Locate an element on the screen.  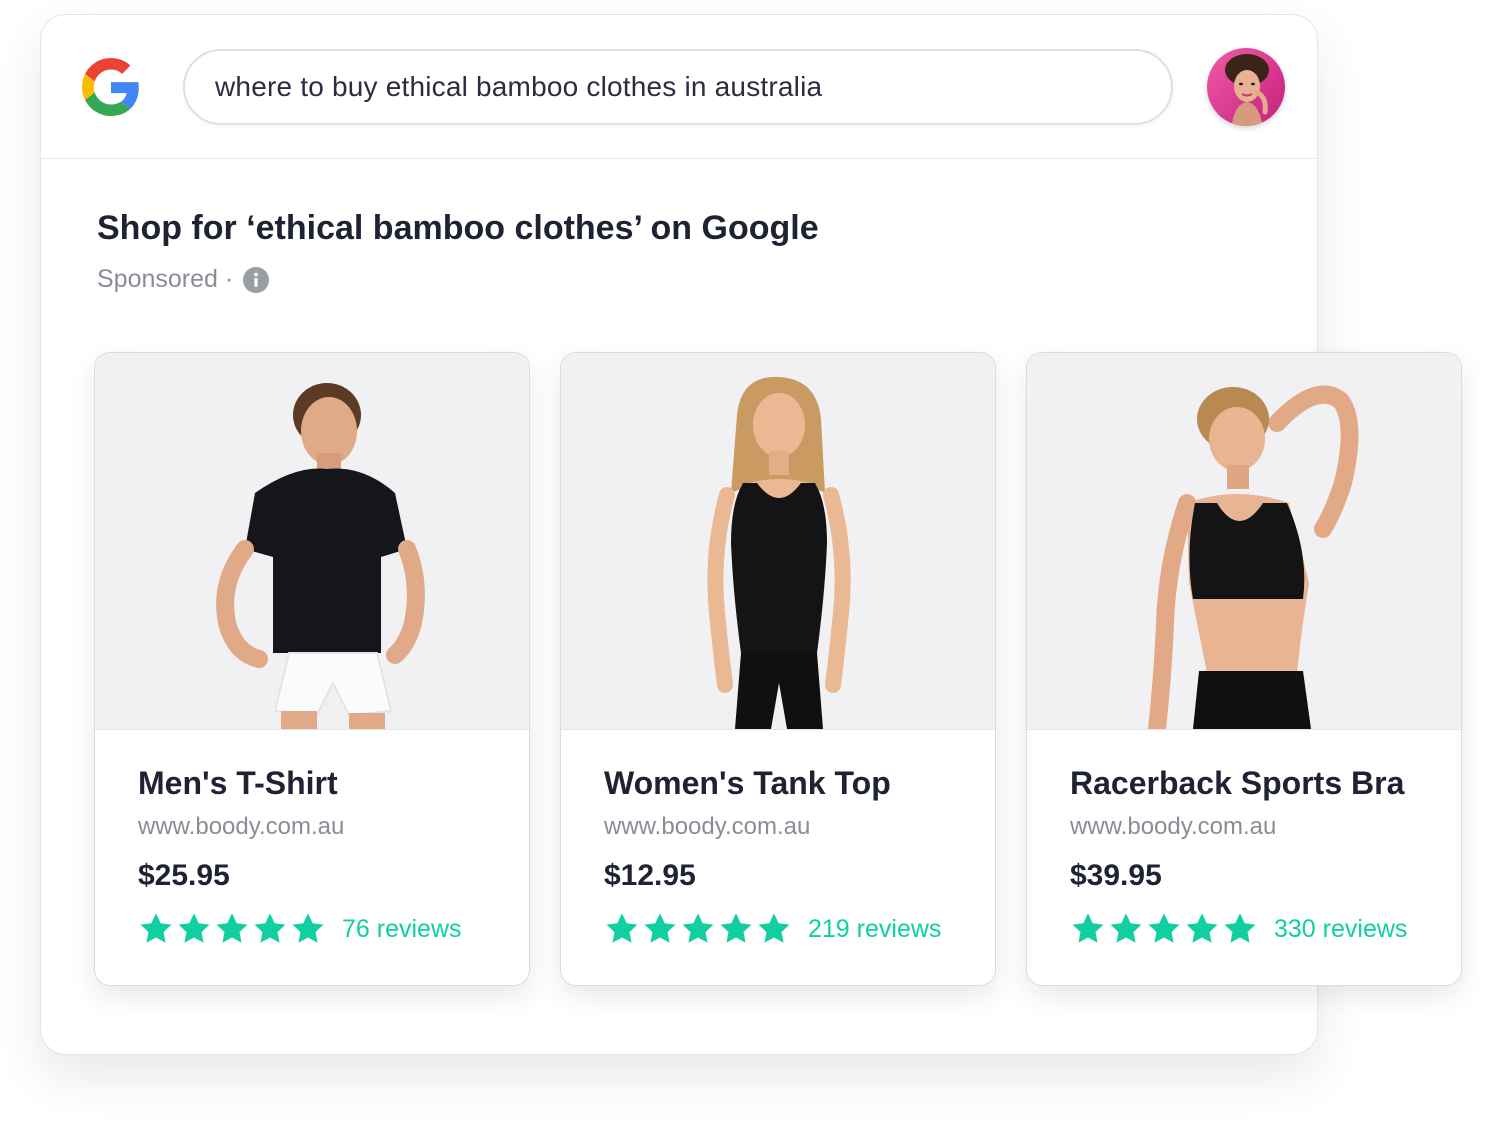
product-price: $12.95 is located at coordinates (650, 875).